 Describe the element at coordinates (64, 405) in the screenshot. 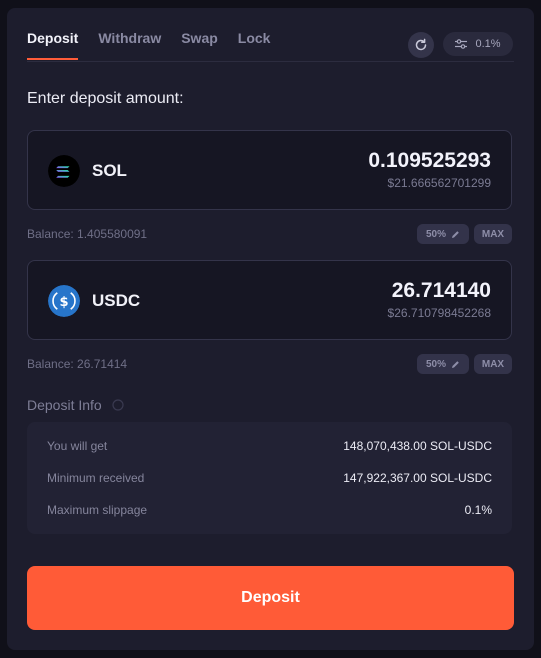

I see `deposit-info-title: Deposit Info` at that location.